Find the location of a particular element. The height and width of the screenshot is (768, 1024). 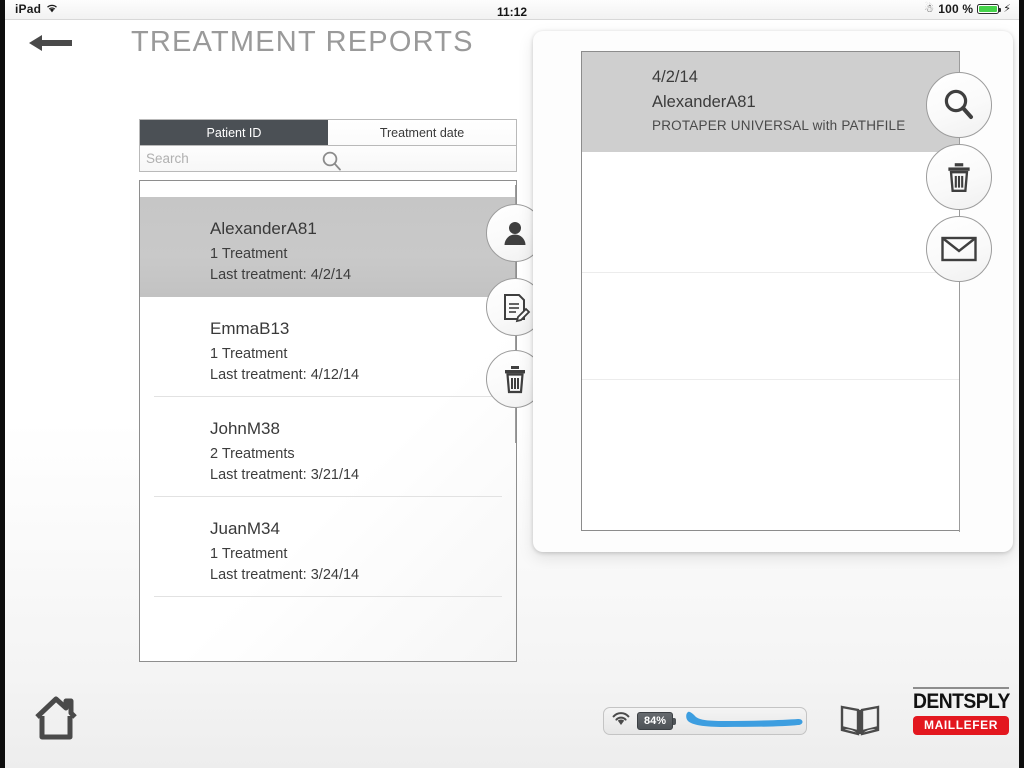

device-status-widget: 84% is located at coordinates (705, 721).